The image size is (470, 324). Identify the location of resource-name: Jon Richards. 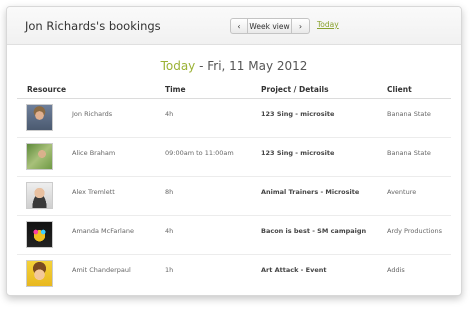
(92, 114).